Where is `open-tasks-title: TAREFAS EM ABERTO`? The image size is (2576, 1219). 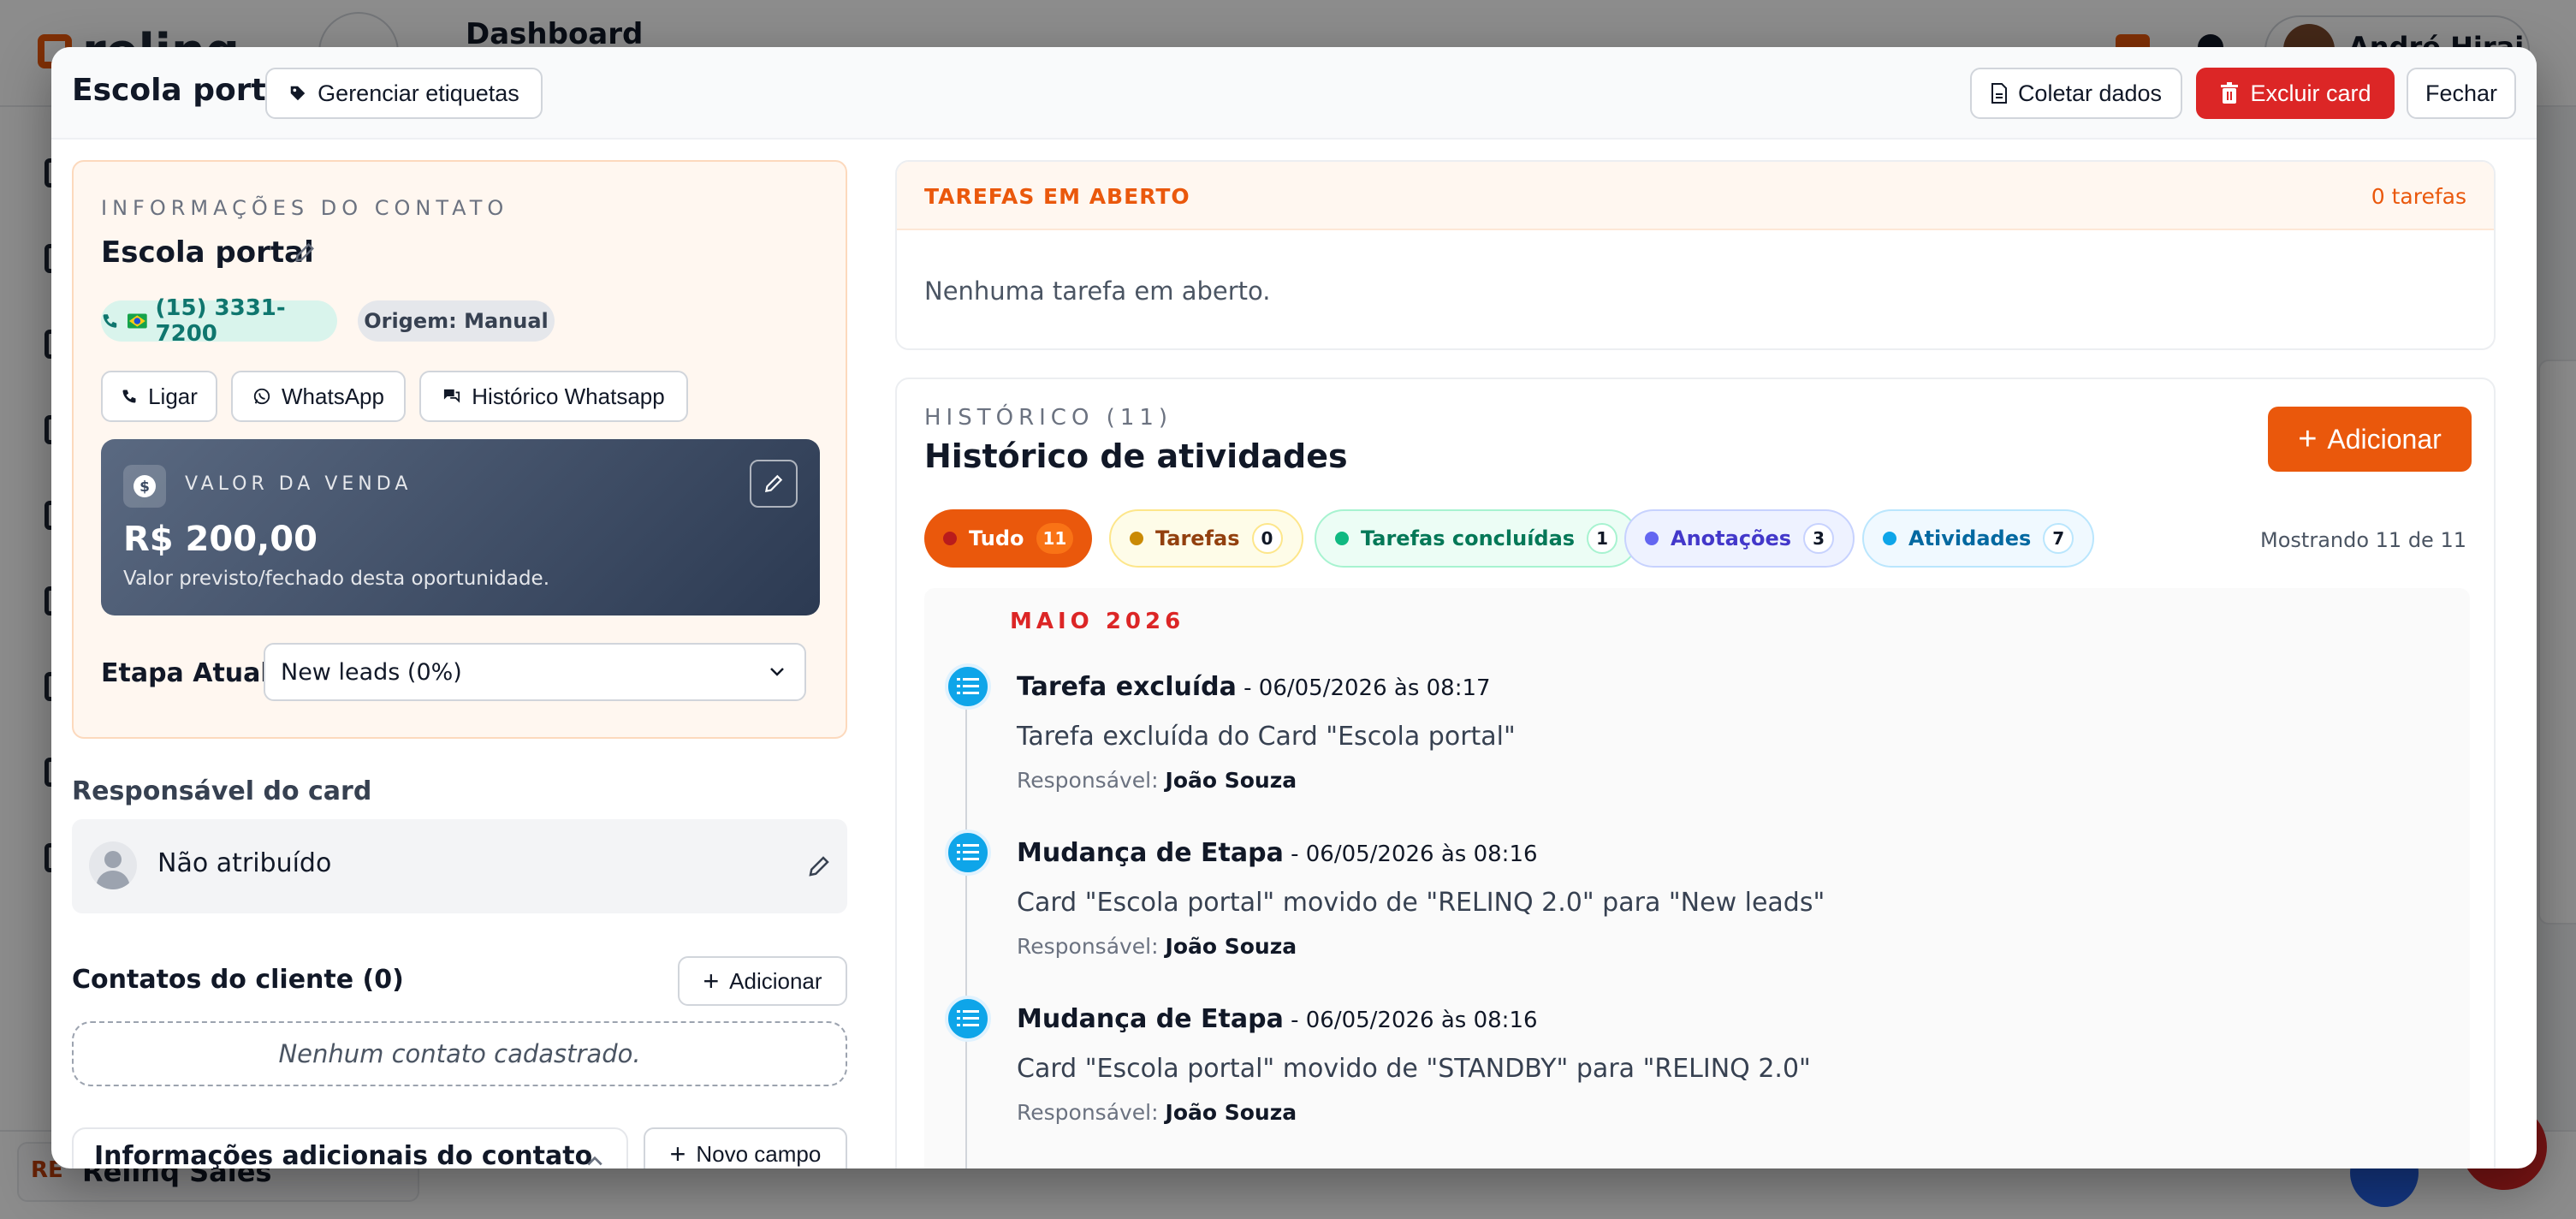
open-tasks-title: TAREFAS EM ABERTO is located at coordinates (1057, 196).